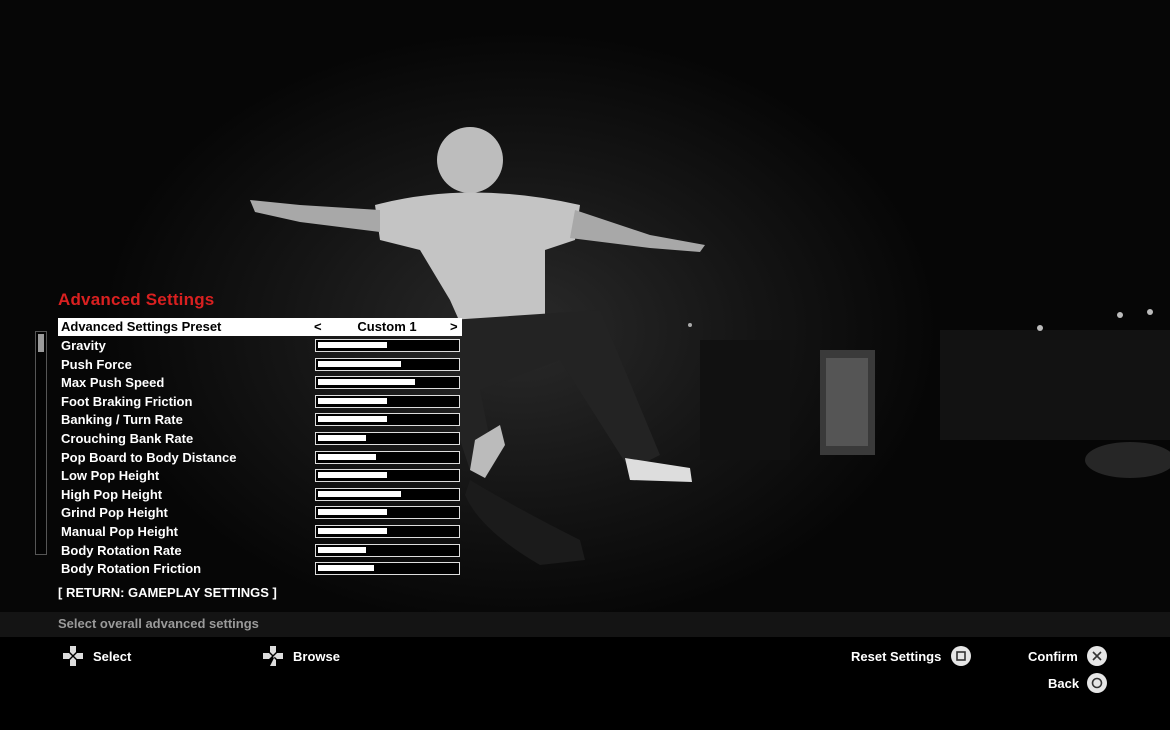  Describe the element at coordinates (260, 551) in the screenshot. I see `setting-row: Body Rotation Rate` at that location.